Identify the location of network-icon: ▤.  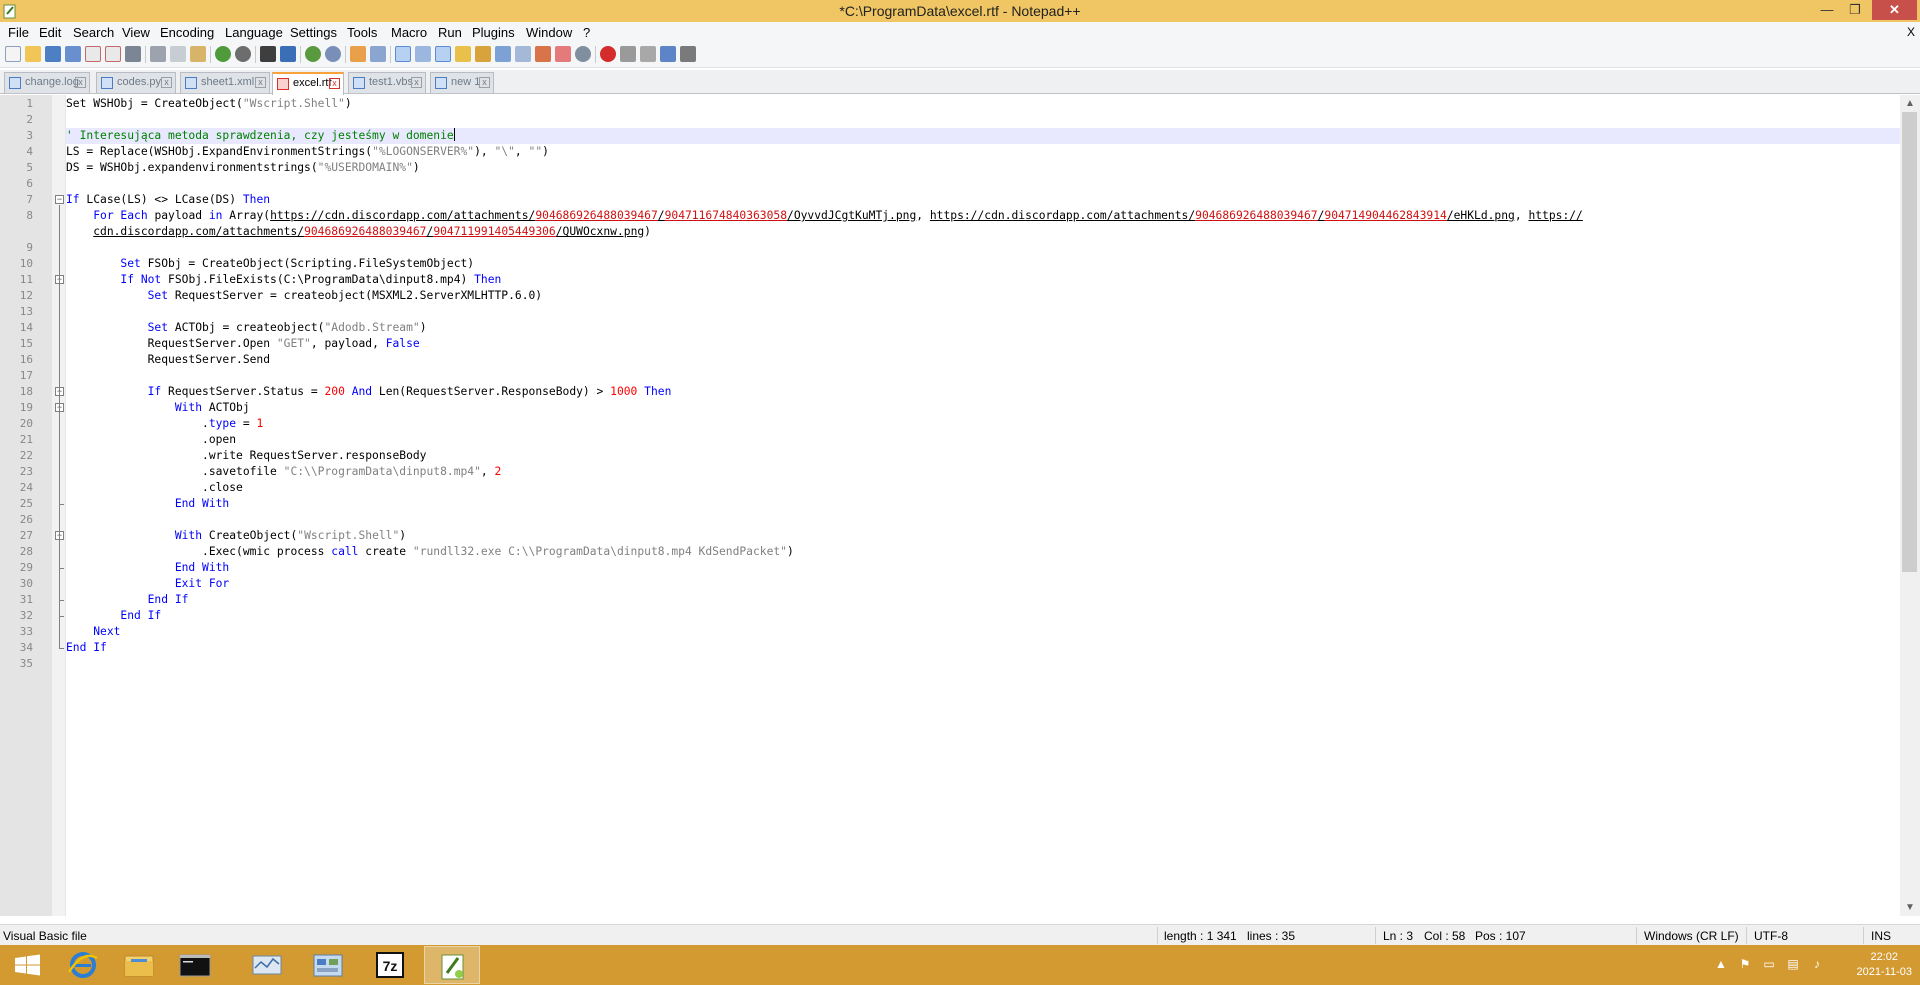
(1793, 964).